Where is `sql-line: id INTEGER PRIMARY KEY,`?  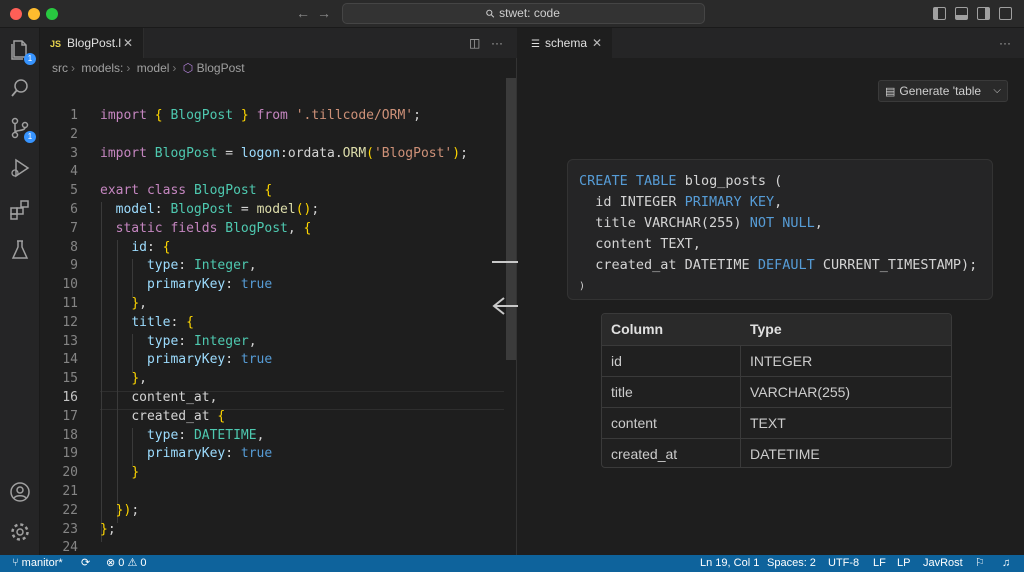
sql-line: id INTEGER PRIMARY KEY, is located at coordinates (681, 202).